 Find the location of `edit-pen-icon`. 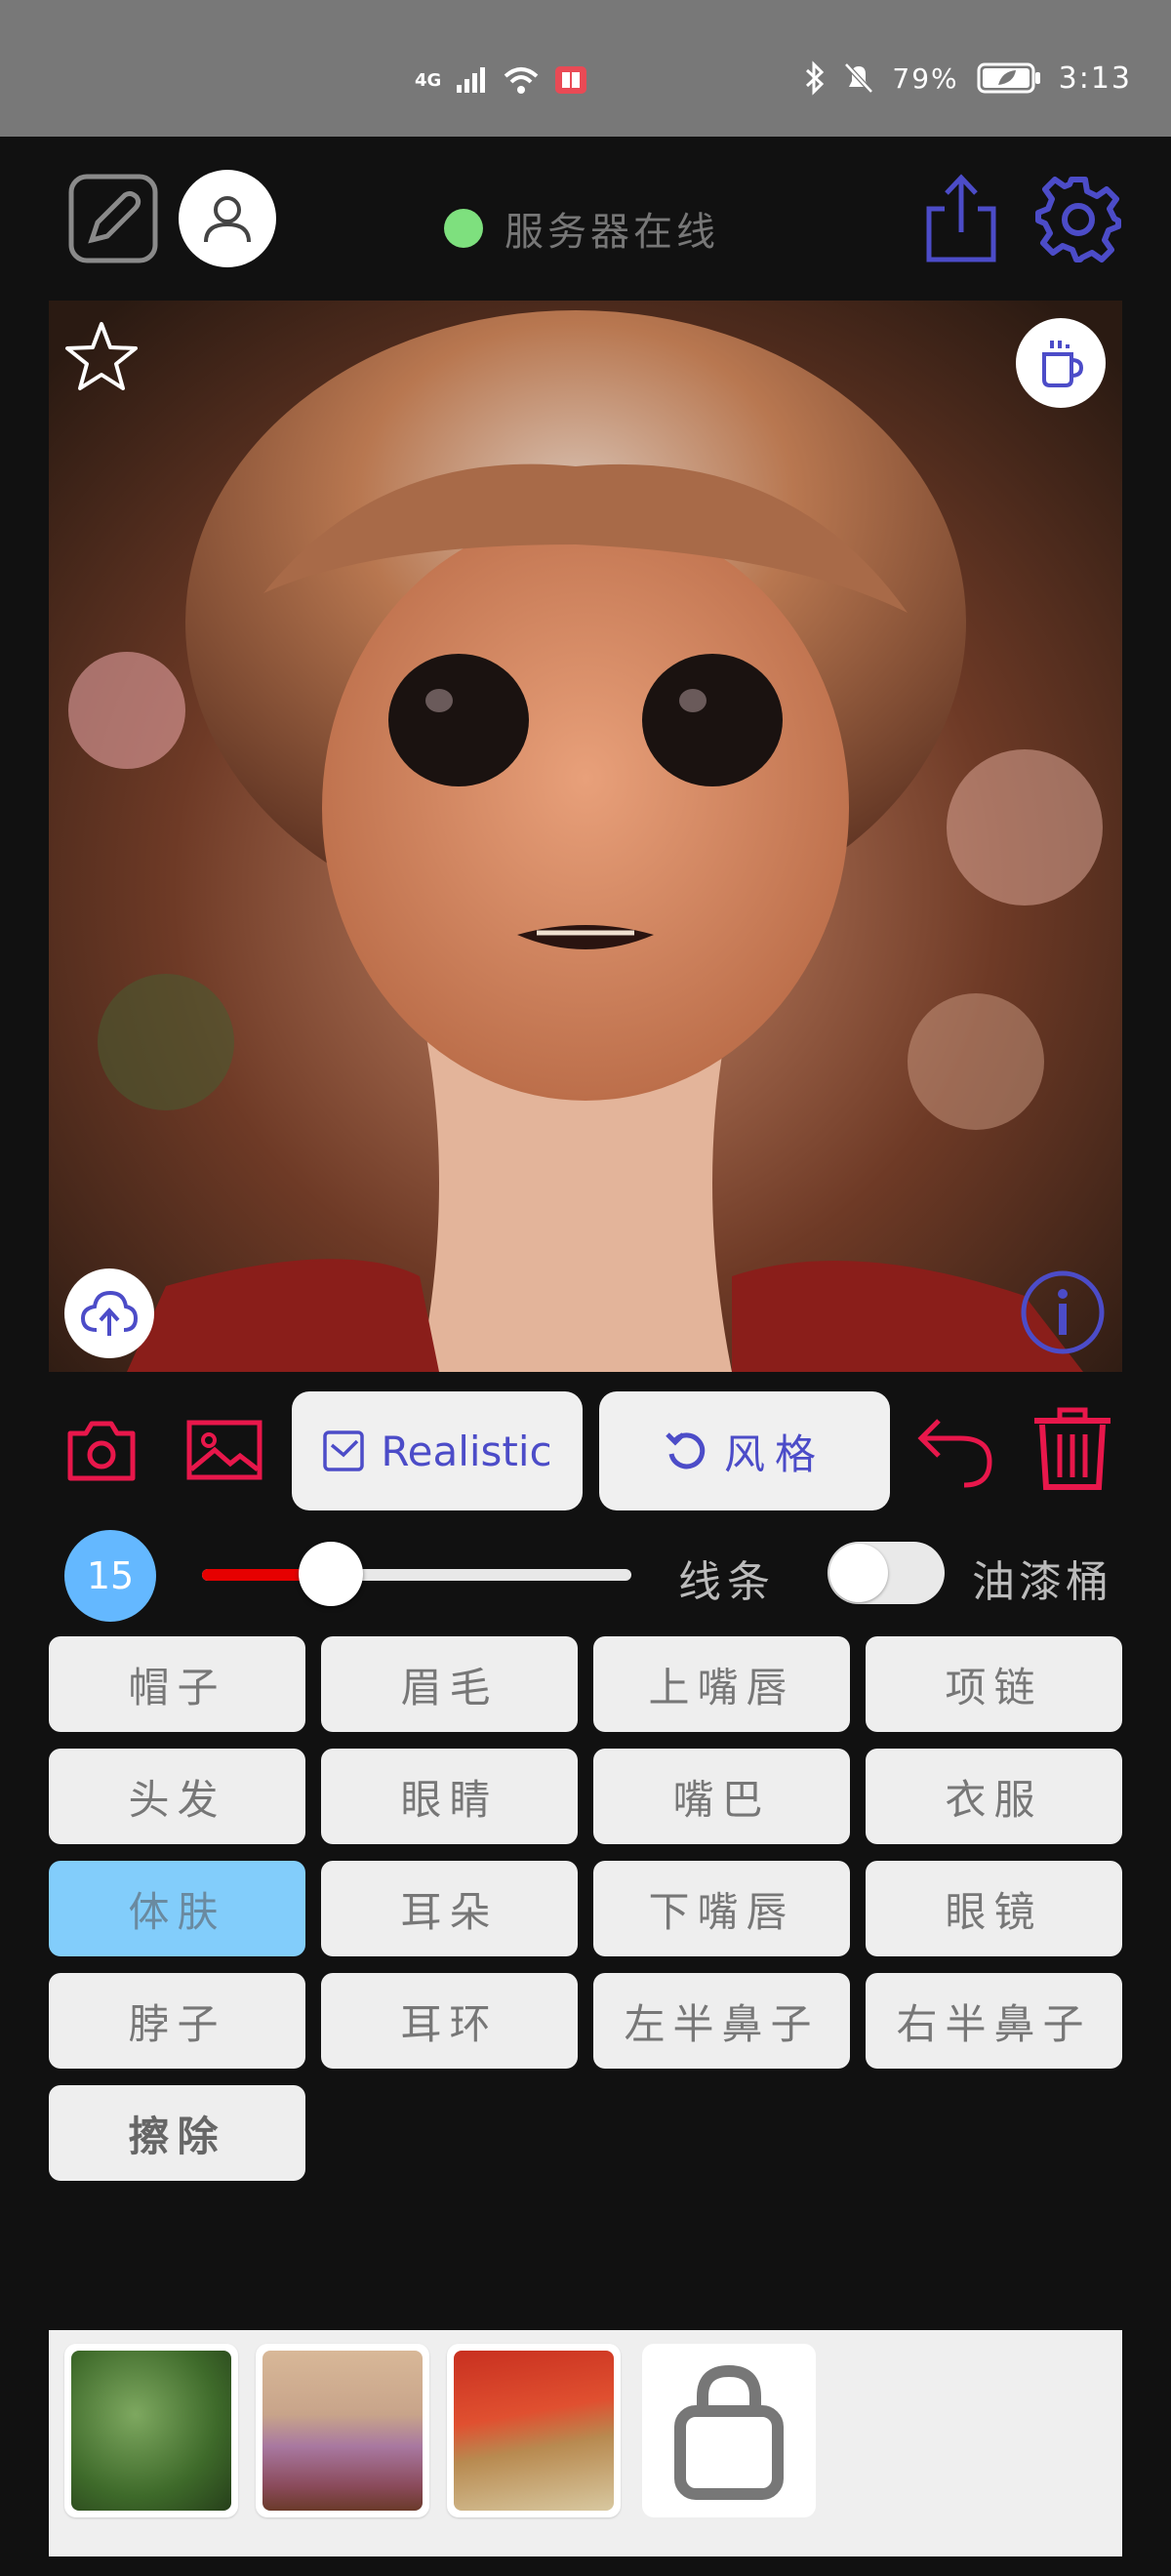

edit-pen-icon is located at coordinates (113, 218).